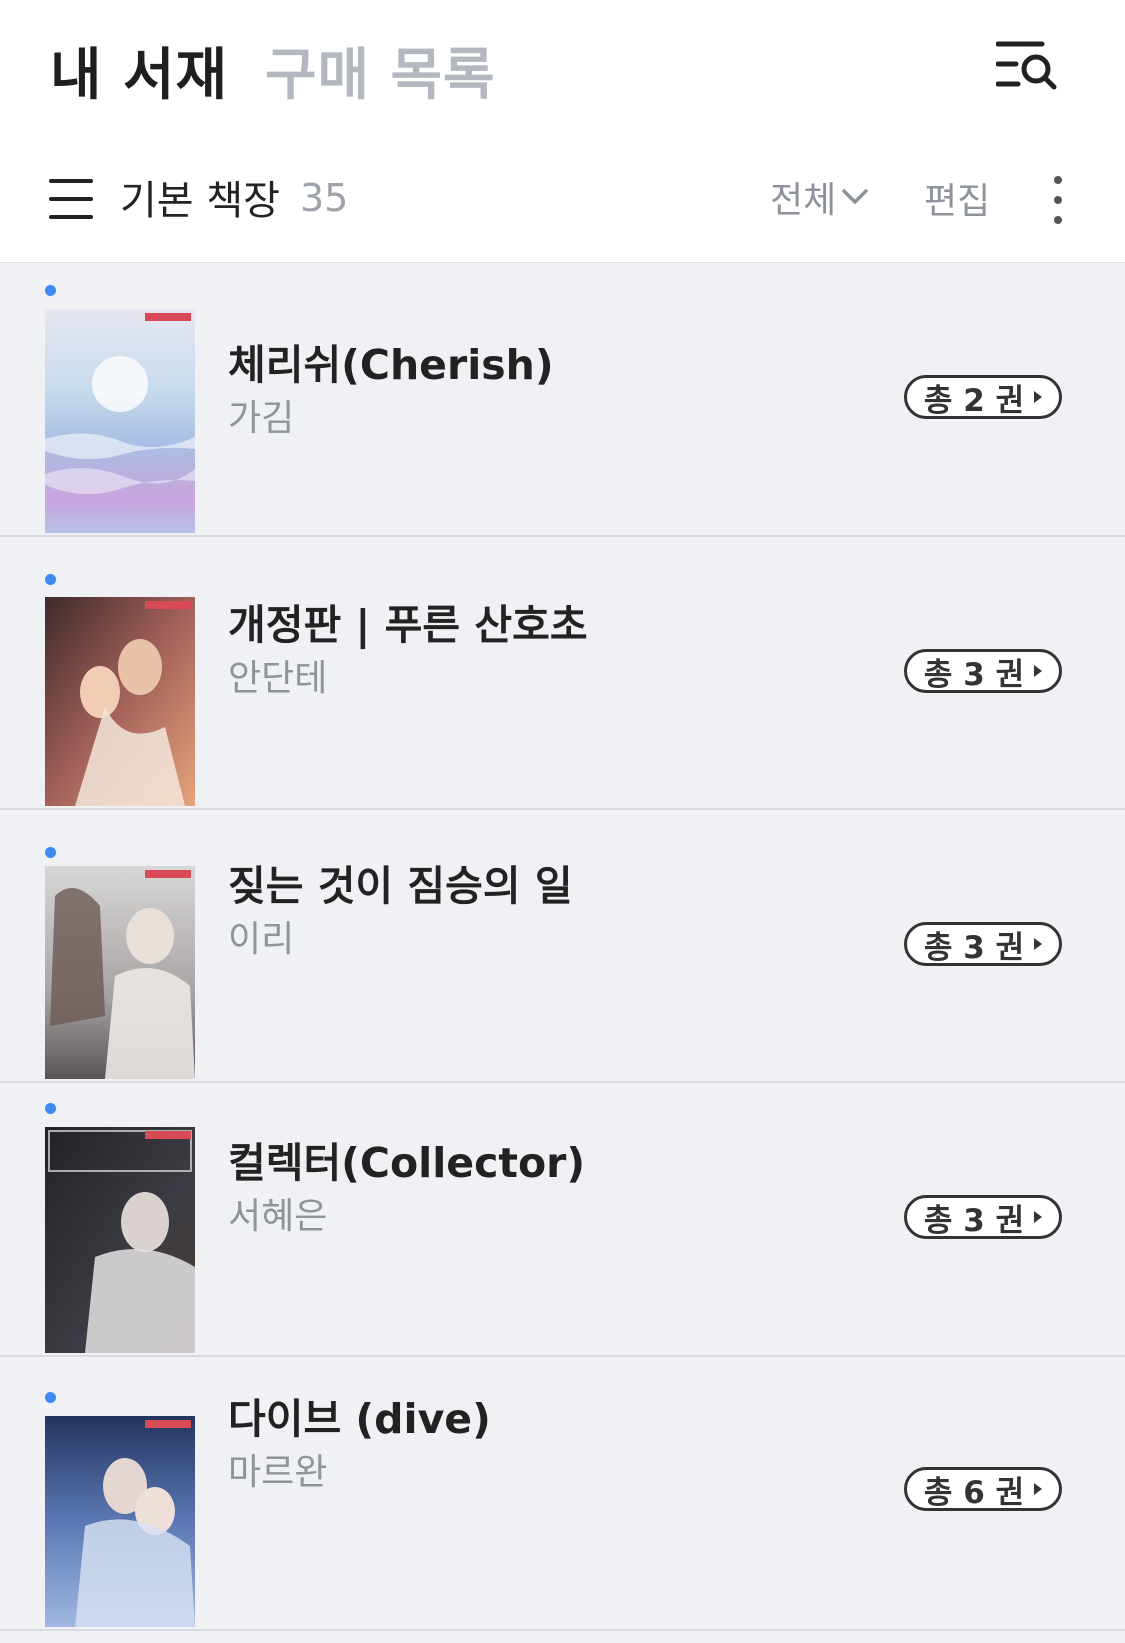 The width and height of the screenshot is (1125, 1643). What do you see at coordinates (1058, 200) in the screenshot?
I see `more-options-icon` at bounding box center [1058, 200].